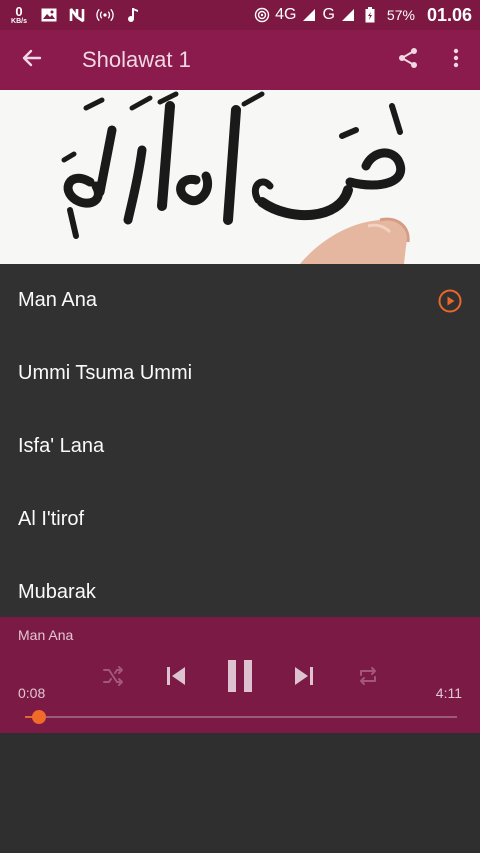  Describe the element at coordinates (448, 693) in the screenshot. I see `duration-time: 4:11` at that location.